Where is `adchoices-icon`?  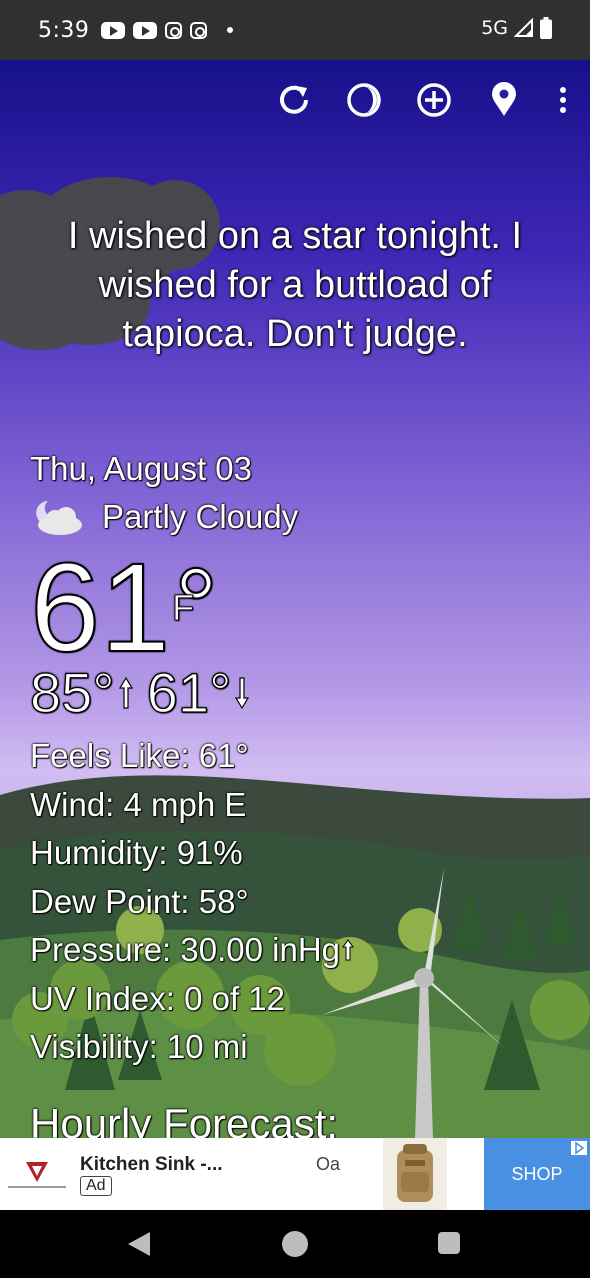
adchoices-icon is located at coordinates (579, 1148).